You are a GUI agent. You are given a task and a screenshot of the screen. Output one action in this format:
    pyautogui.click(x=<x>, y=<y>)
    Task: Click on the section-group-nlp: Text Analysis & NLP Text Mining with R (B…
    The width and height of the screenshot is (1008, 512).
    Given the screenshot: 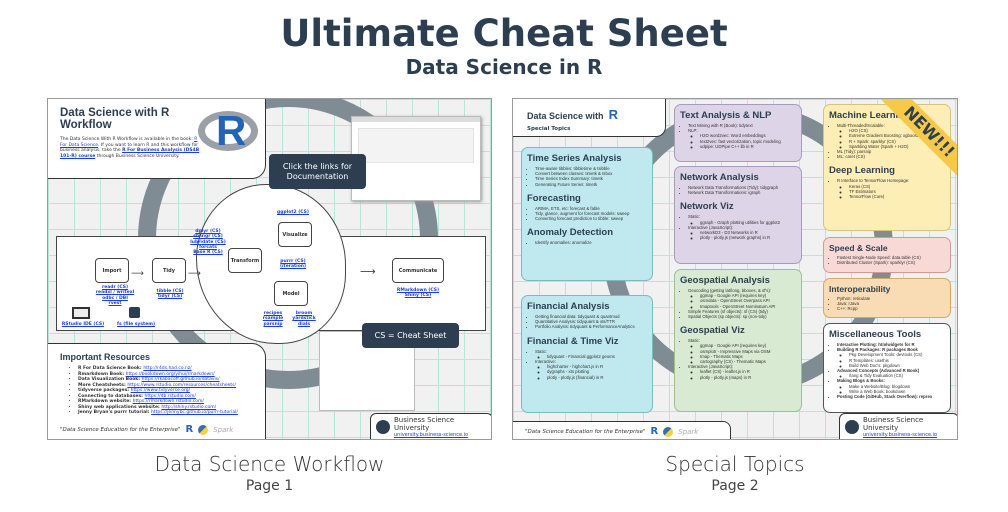 What is the action you would take?
    pyautogui.click(x=738, y=133)
    